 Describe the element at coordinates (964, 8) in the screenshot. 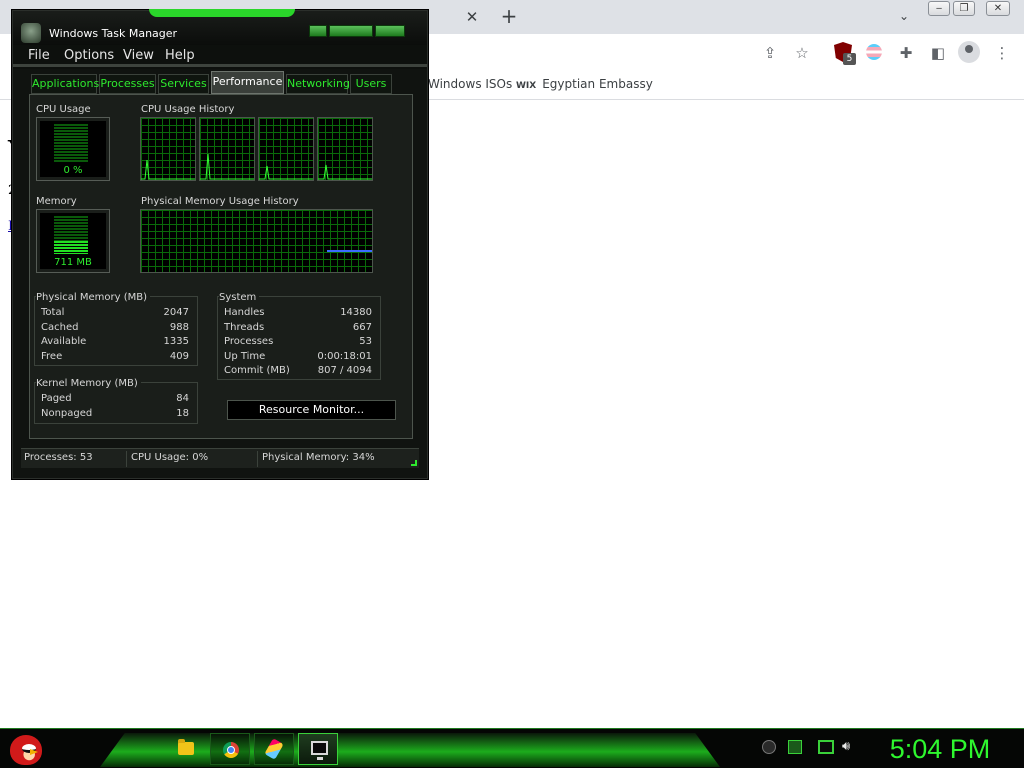

I see `restore-window-button: ❐` at that location.